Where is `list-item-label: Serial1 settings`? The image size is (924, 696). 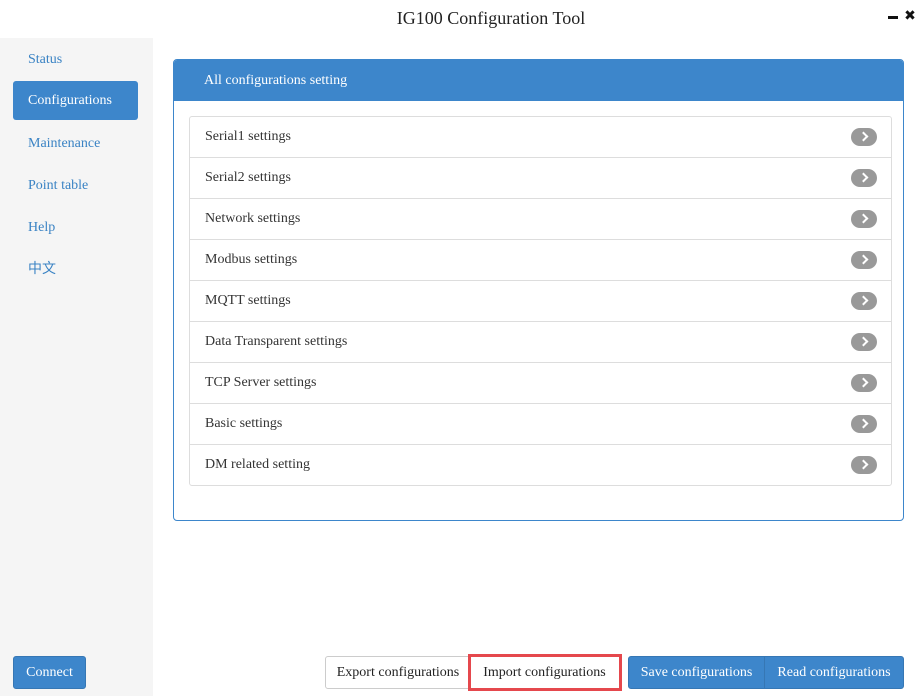
list-item-label: Serial1 settings is located at coordinates (248, 136).